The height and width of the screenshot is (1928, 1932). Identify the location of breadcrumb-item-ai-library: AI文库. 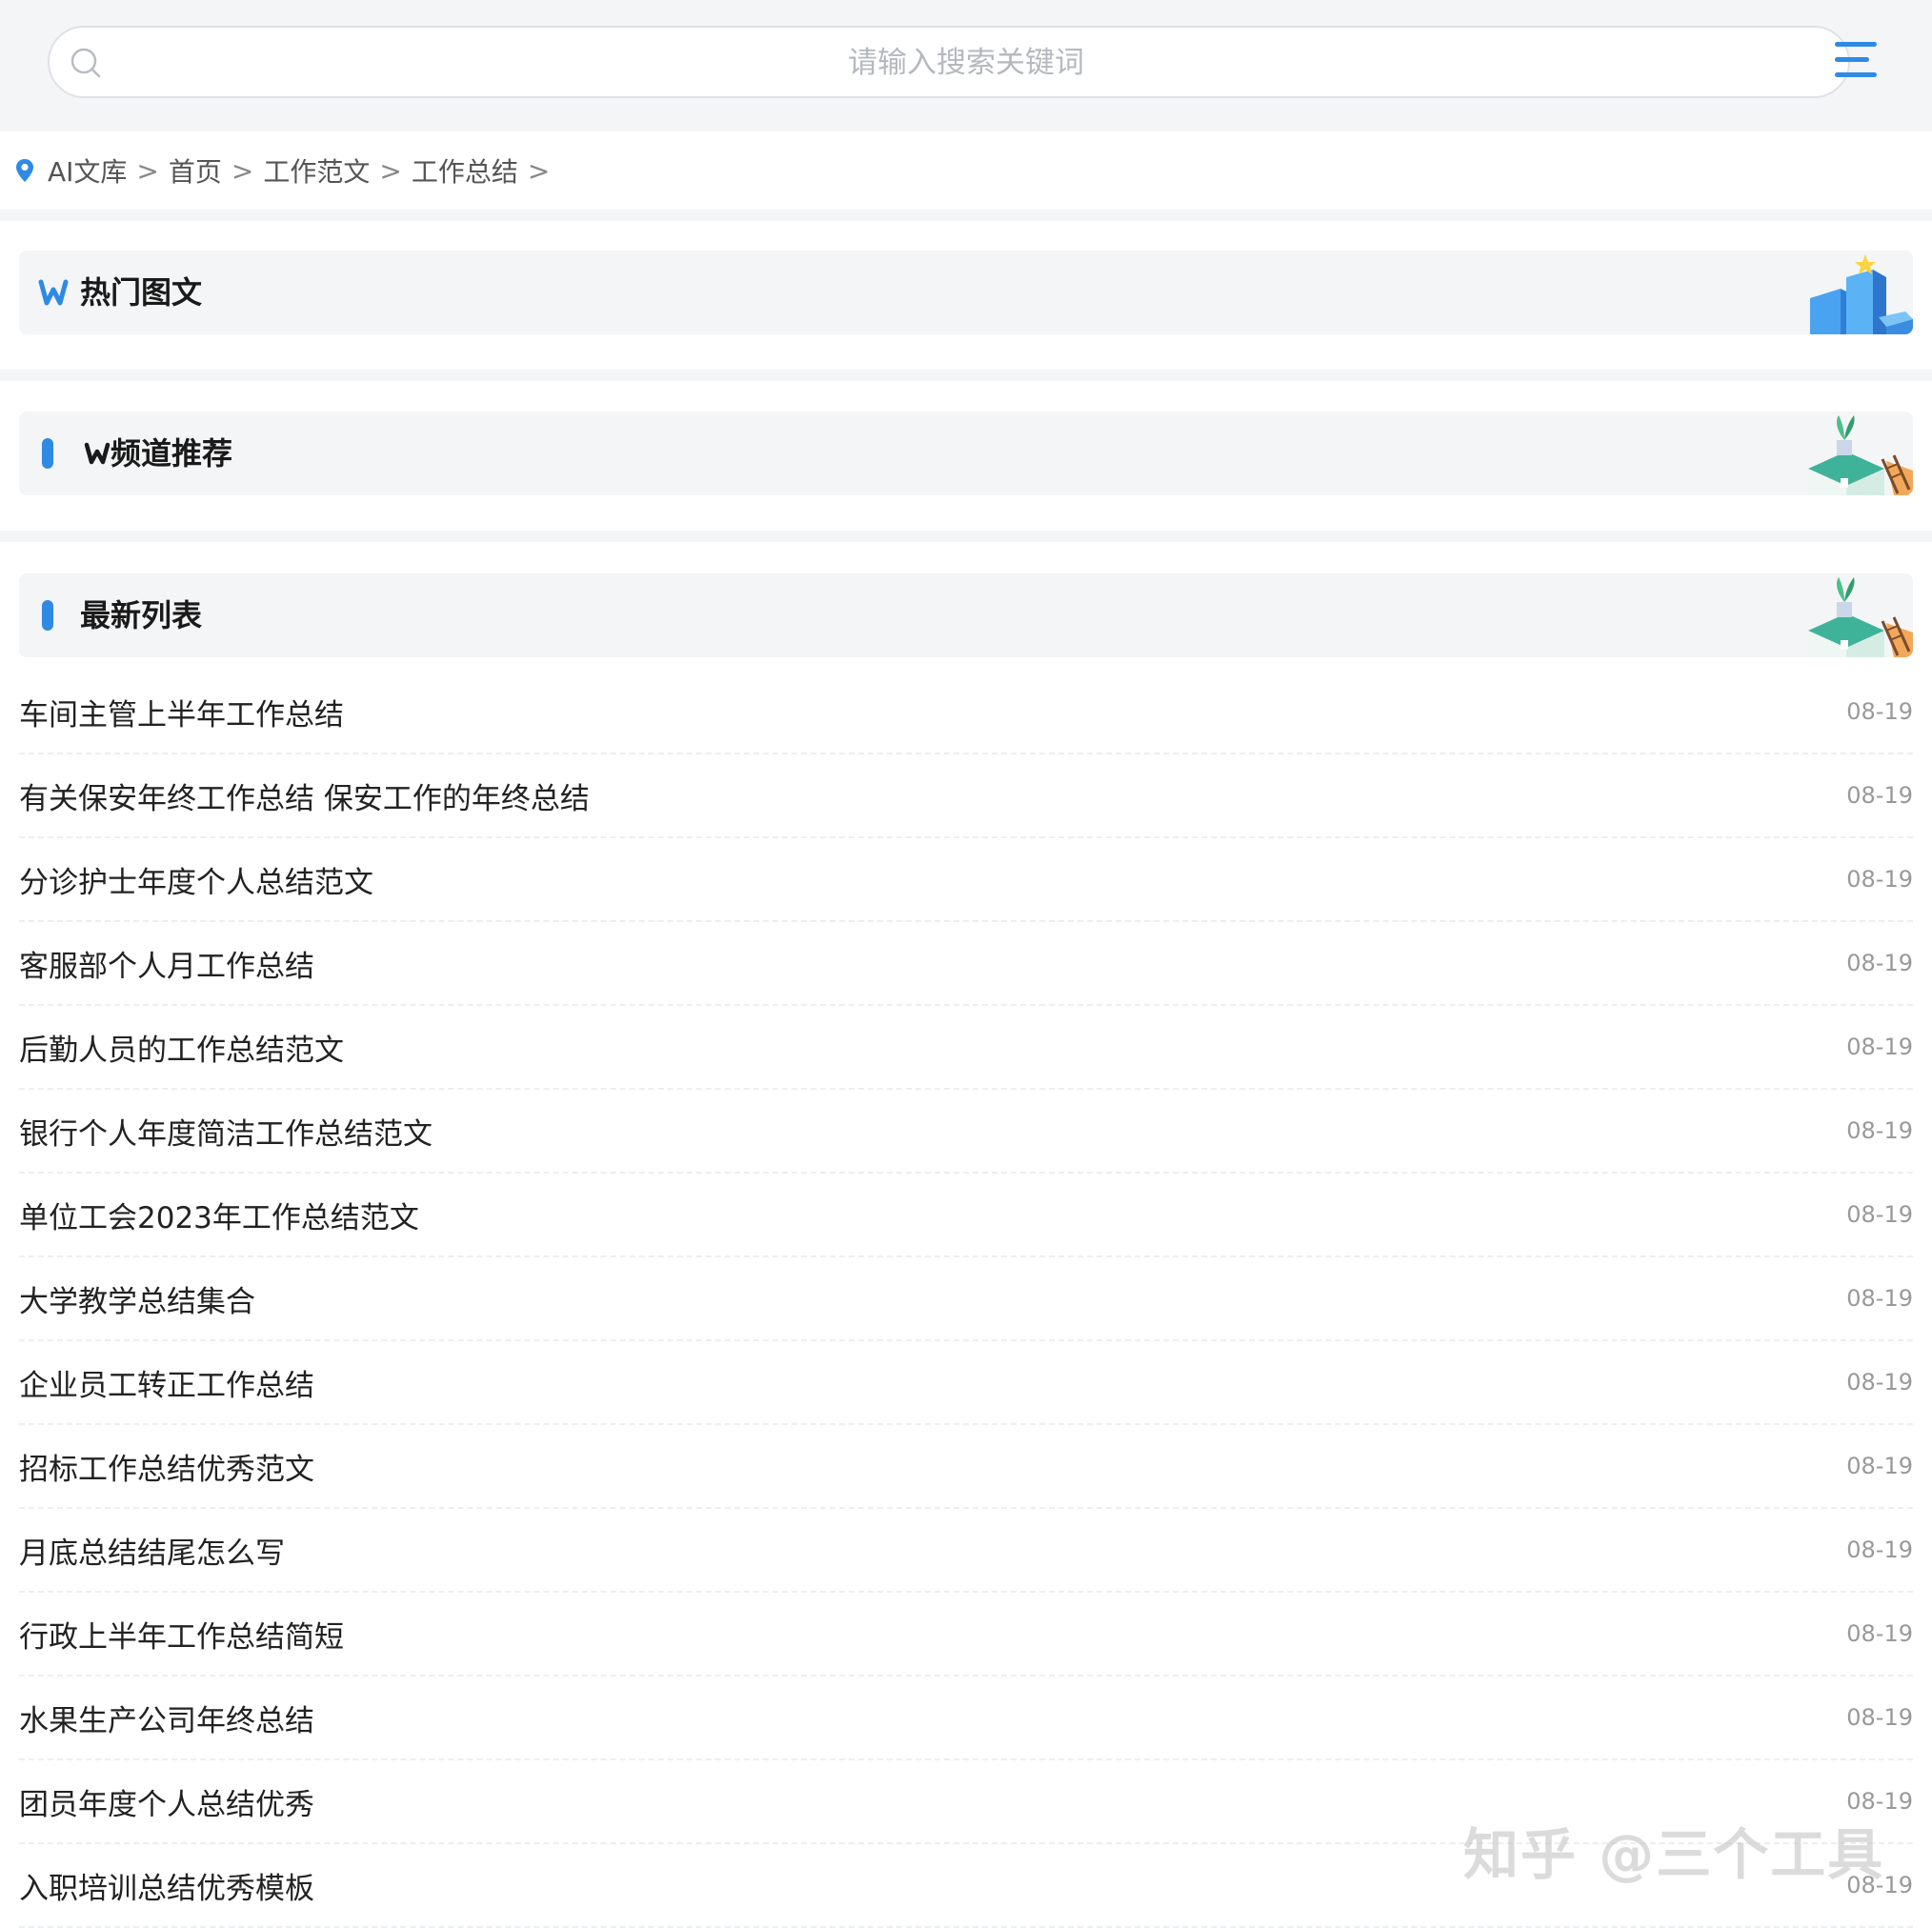
(87, 171).